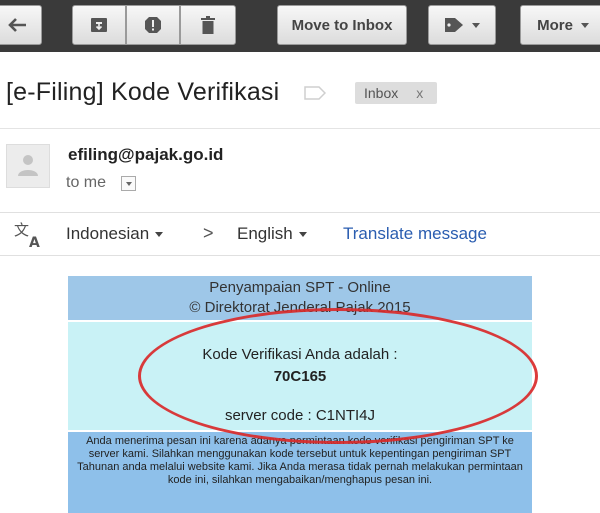 The width and height of the screenshot is (600, 513). I want to click on translate-icon: 文 A, so click(29, 237).